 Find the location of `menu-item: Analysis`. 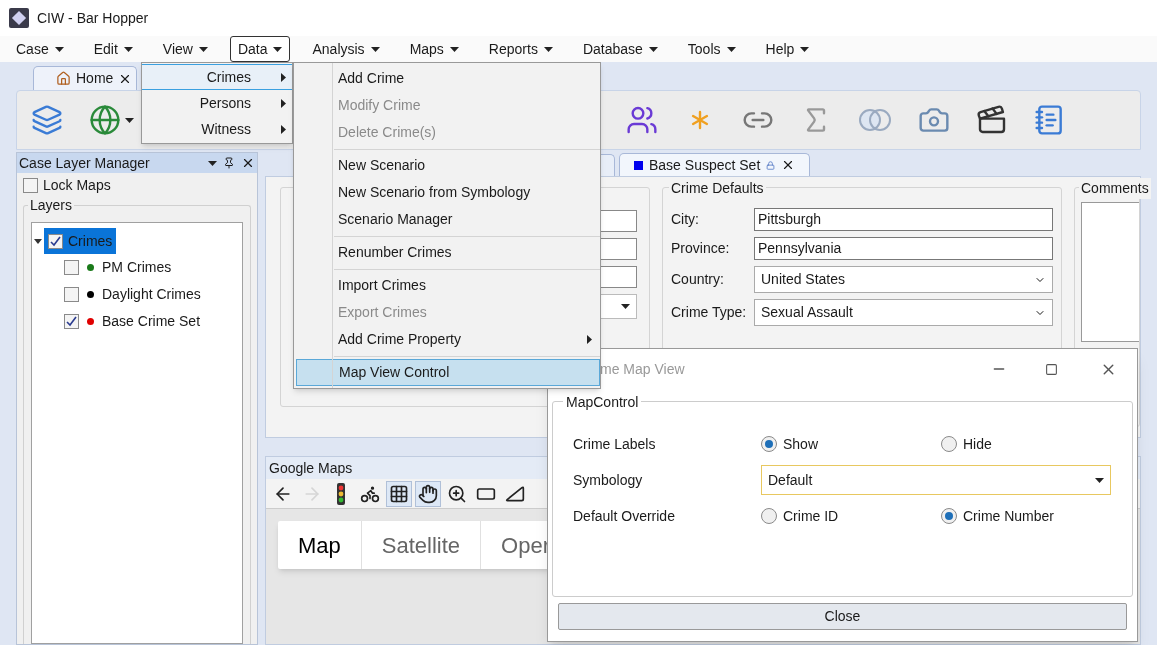

menu-item: Analysis is located at coordinates (346, 49).